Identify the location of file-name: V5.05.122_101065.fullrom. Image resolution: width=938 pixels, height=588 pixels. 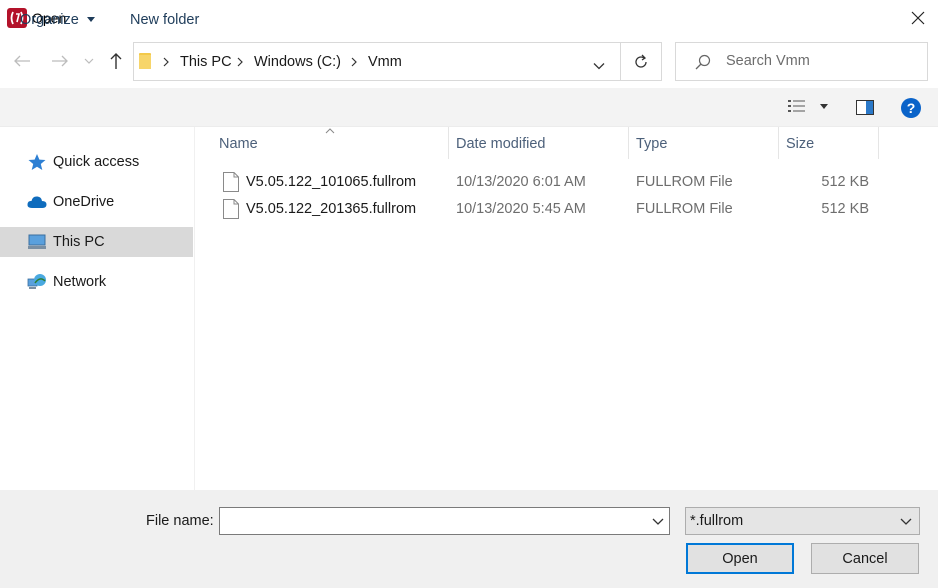
(331, 182).